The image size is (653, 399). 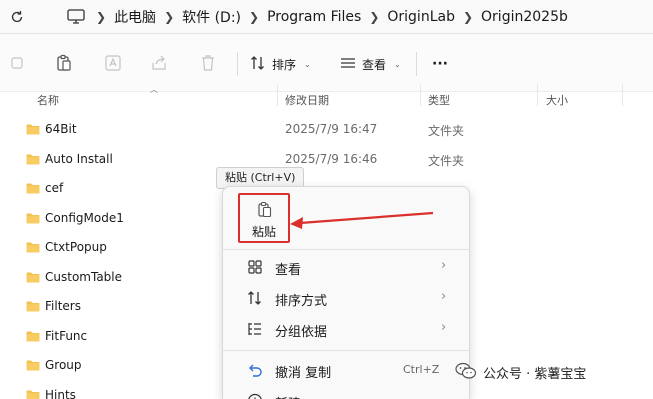 What do you see at coordinates (466, 372) in the screenshot?
I see `wechat-icon` at bounding box center [466, 372].